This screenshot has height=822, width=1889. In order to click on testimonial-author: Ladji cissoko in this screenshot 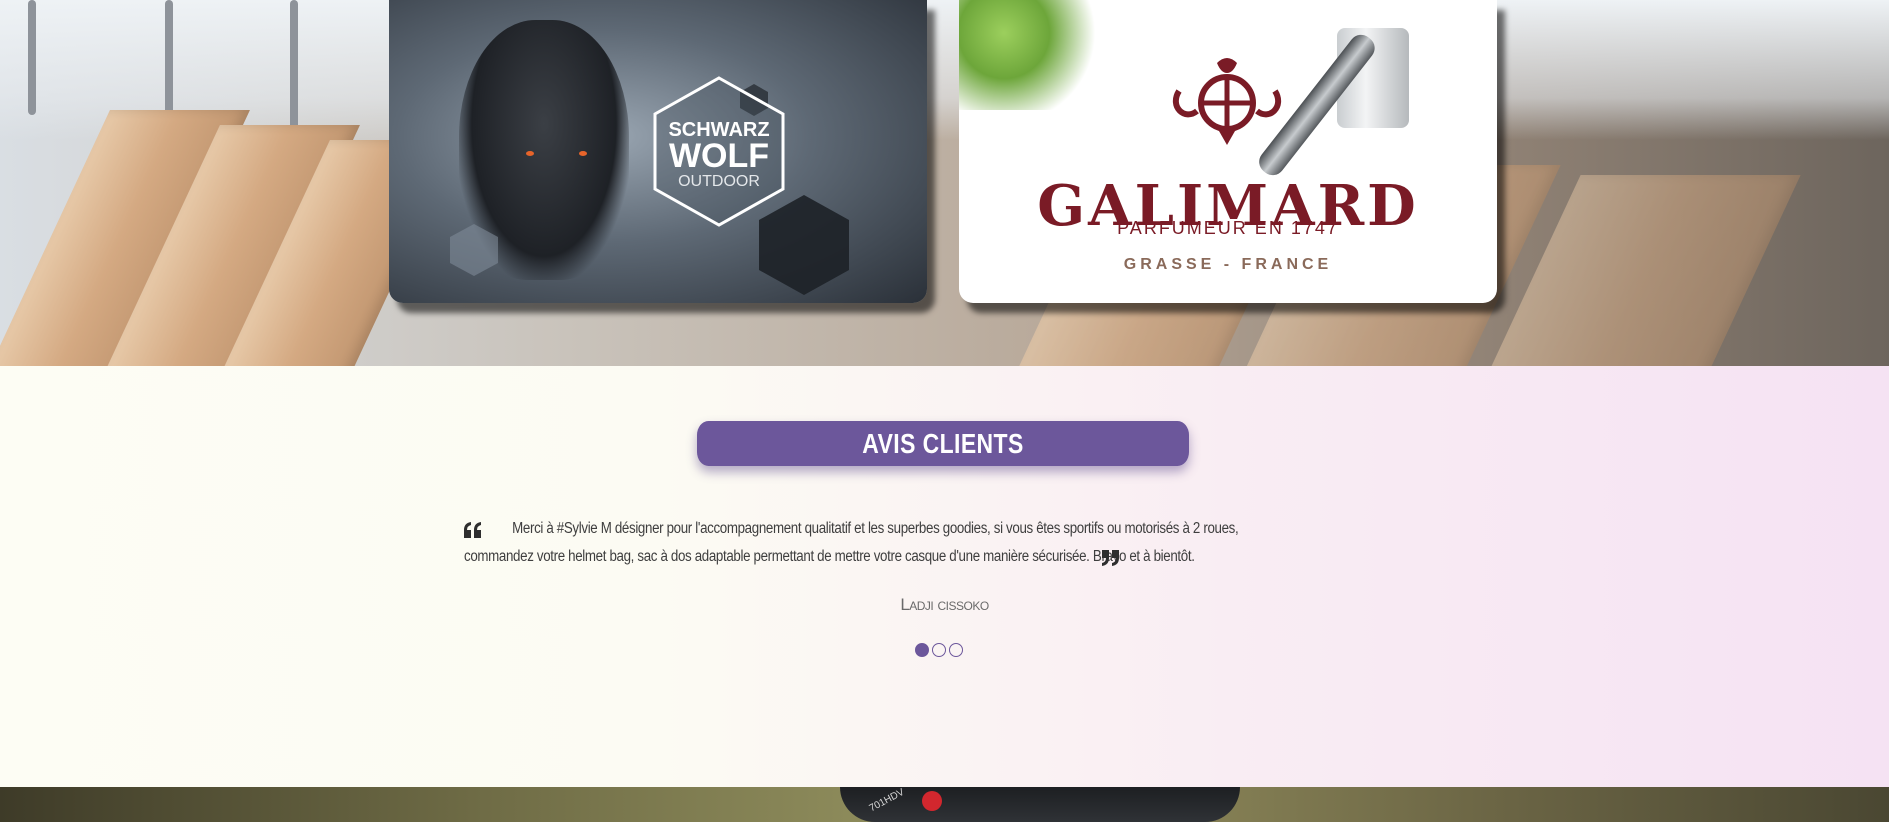, I will do `click(944, 604)`.